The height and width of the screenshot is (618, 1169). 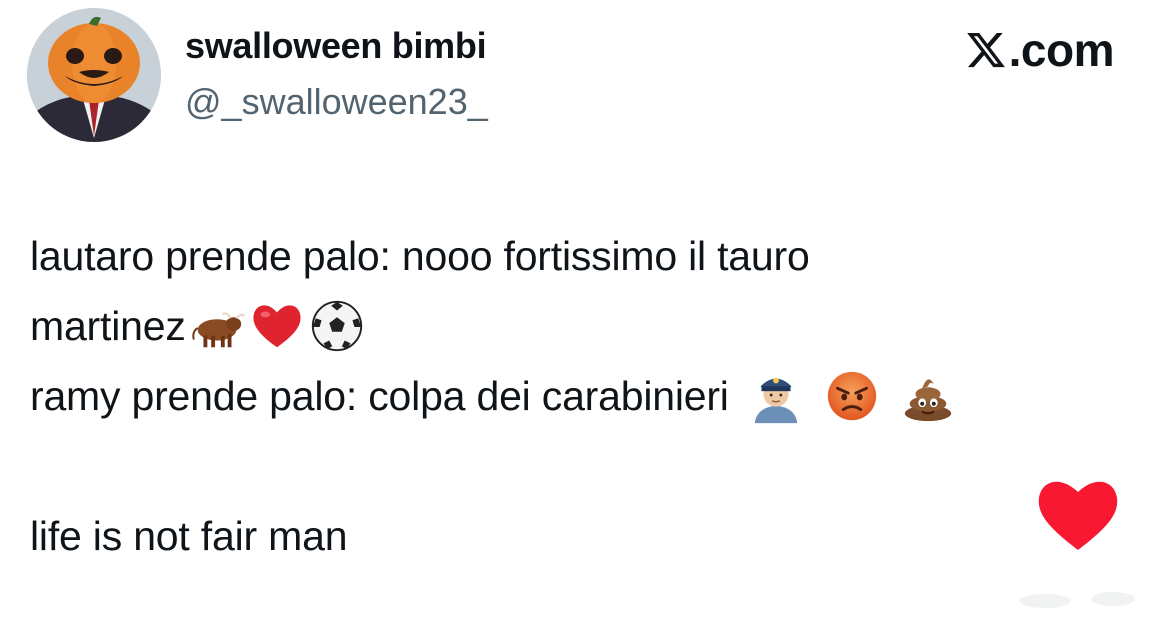 I want to click on tweet-line-text: life is not fair man, so click(x=189, y=536).